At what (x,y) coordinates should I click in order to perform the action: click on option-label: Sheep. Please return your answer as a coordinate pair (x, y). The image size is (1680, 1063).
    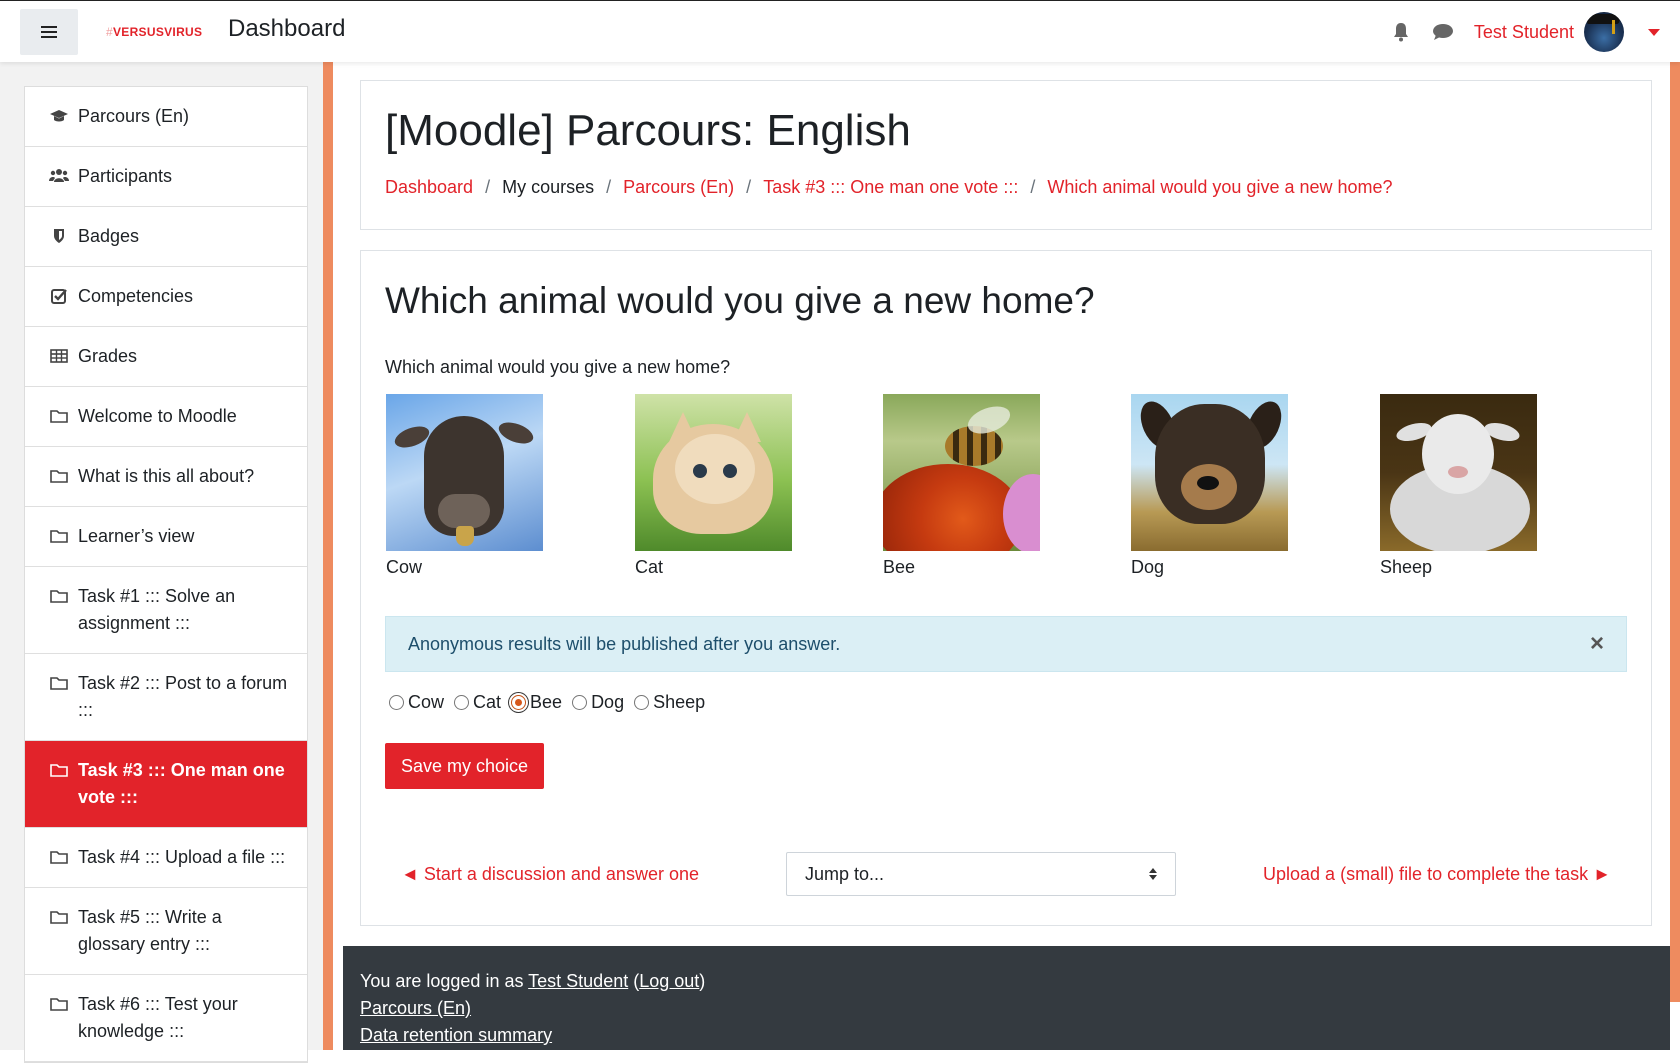
    Looking at the image, I should click on (679, 702).